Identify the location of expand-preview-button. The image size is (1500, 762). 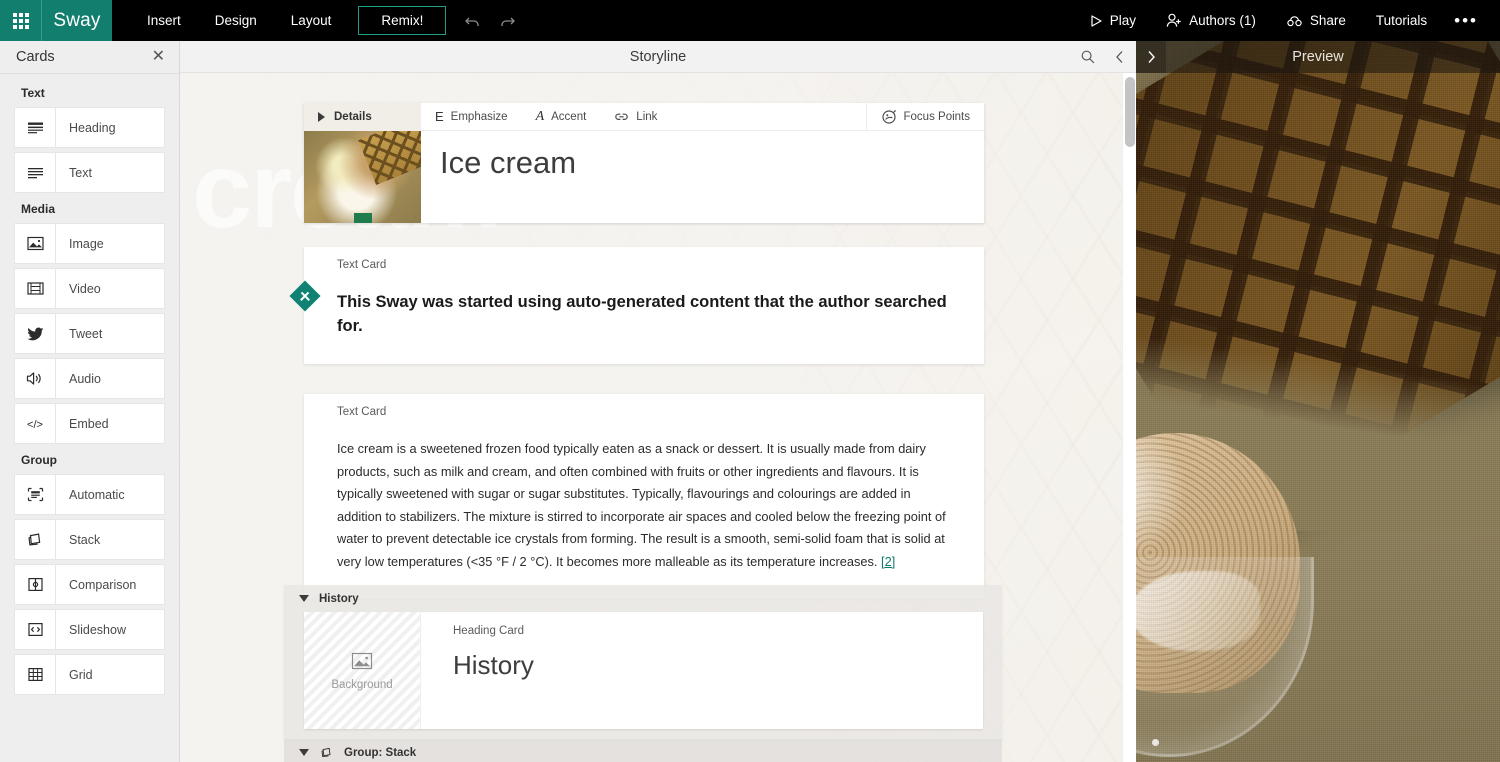
(1151, 57).